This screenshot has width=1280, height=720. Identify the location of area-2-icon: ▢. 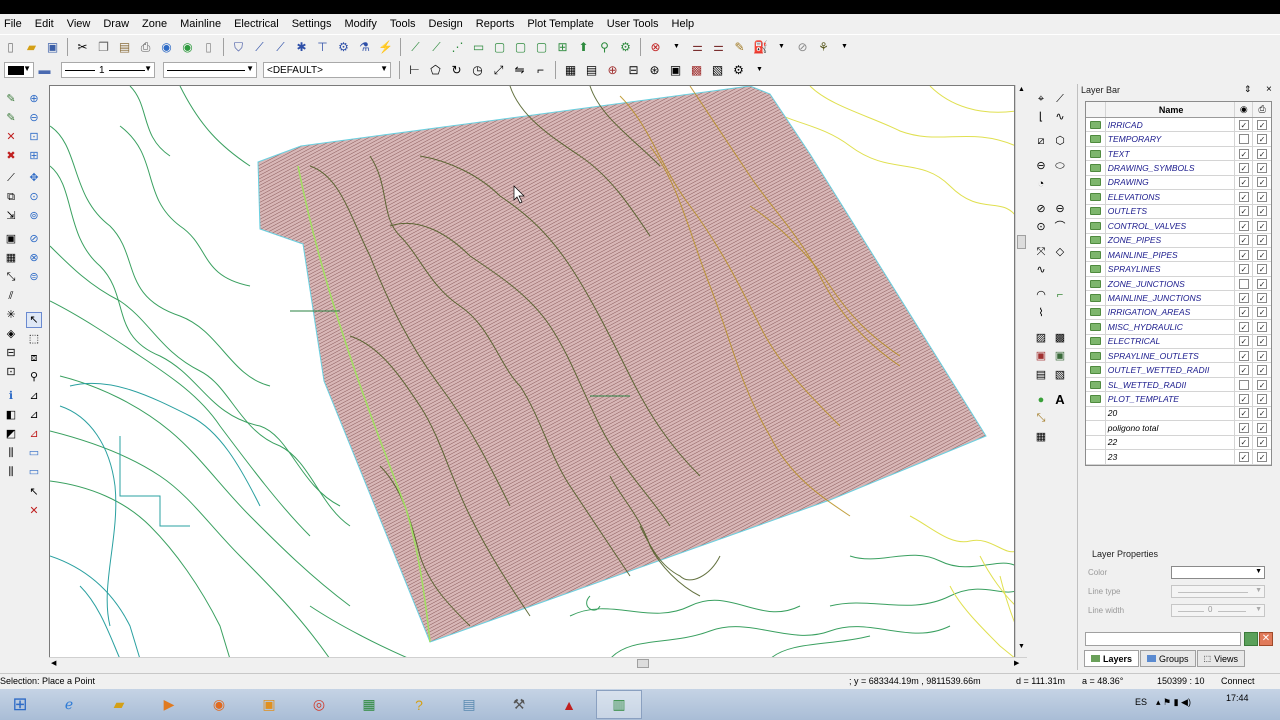
(521, 47).